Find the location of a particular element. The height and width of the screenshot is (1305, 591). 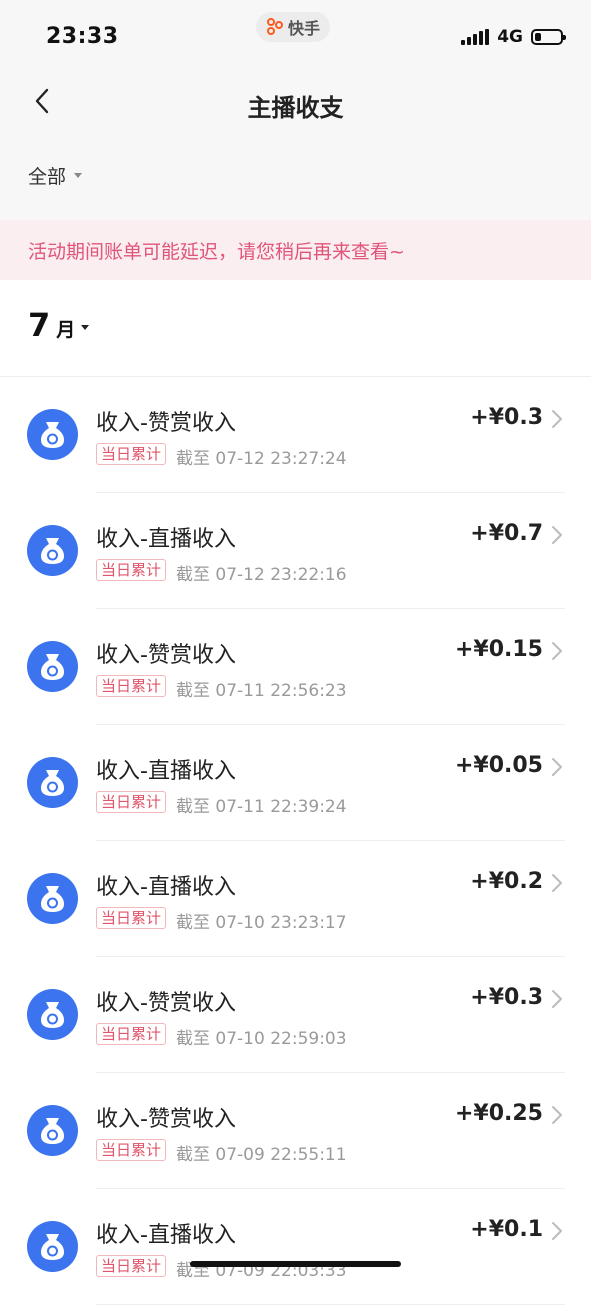

transaction-time: 截至 07-11 22:56:23 is located at coordinates (261, 691).